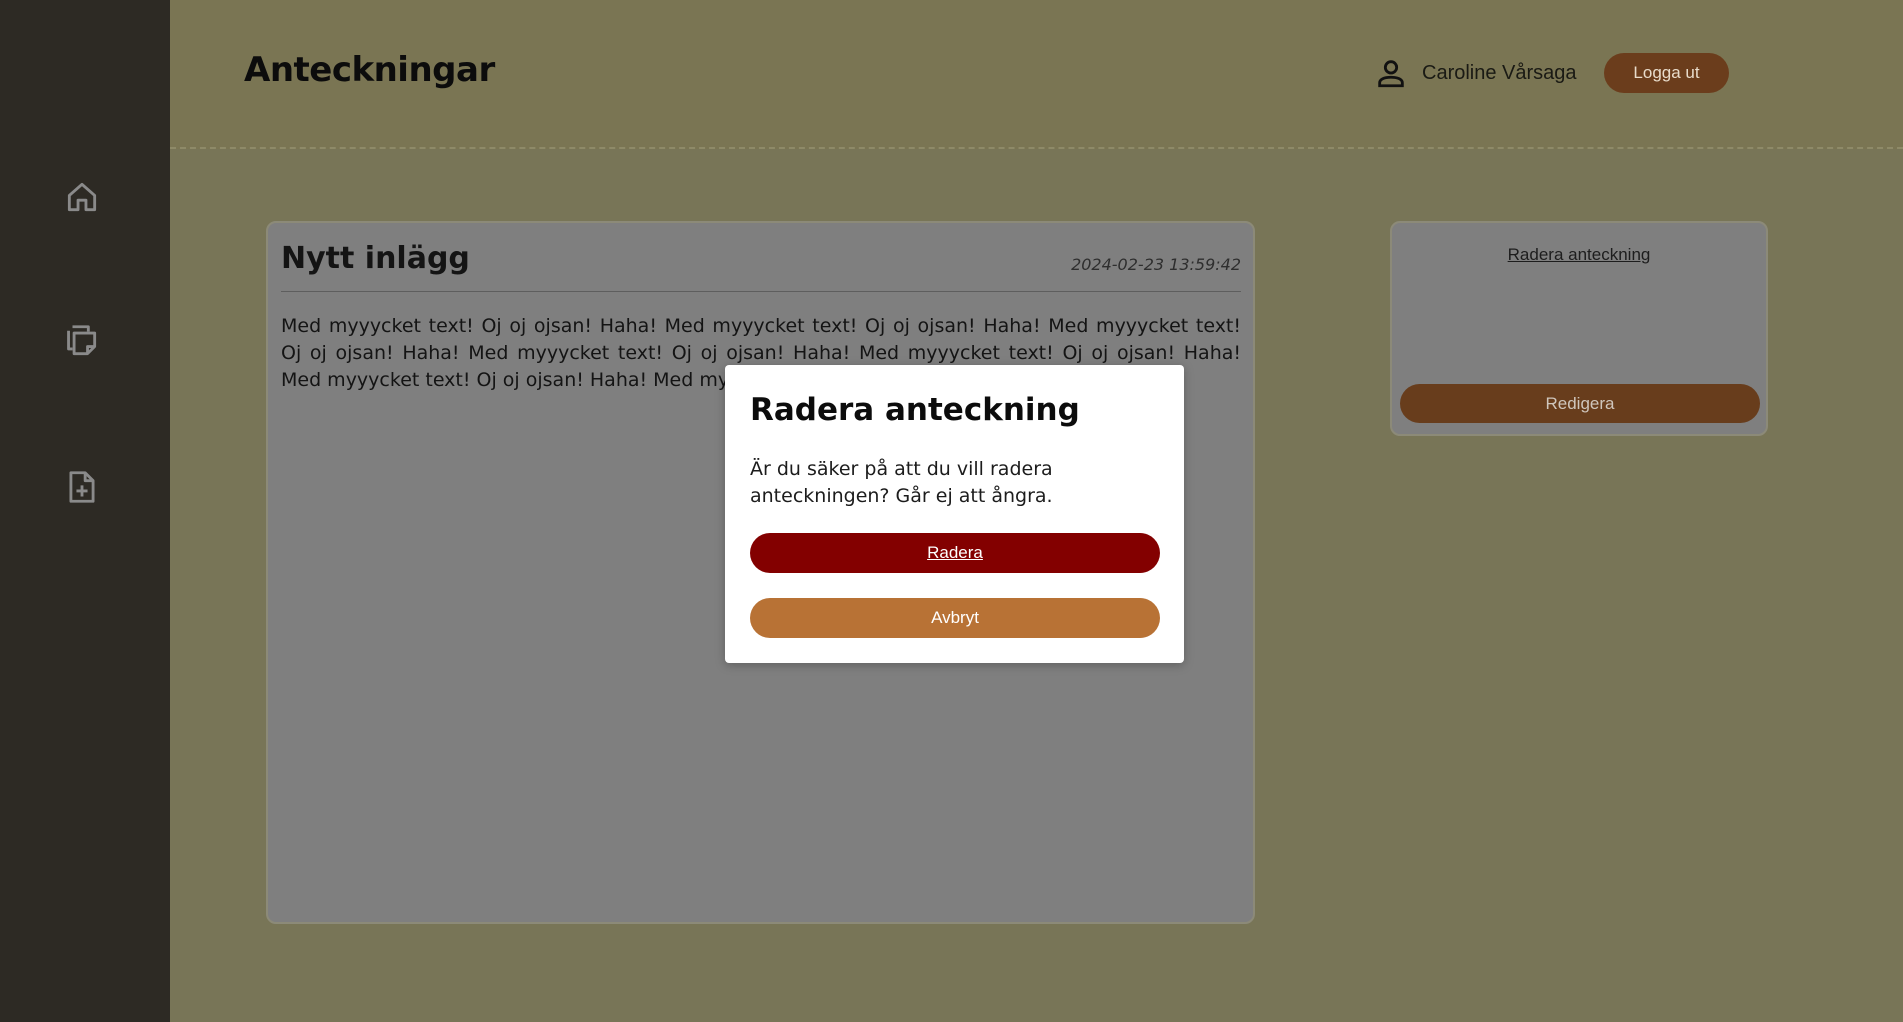  What do you see at coordinates (375, 258) in the screenshot?
I see `note-title: Nytt inlägg` at bounding box center [375, 258].